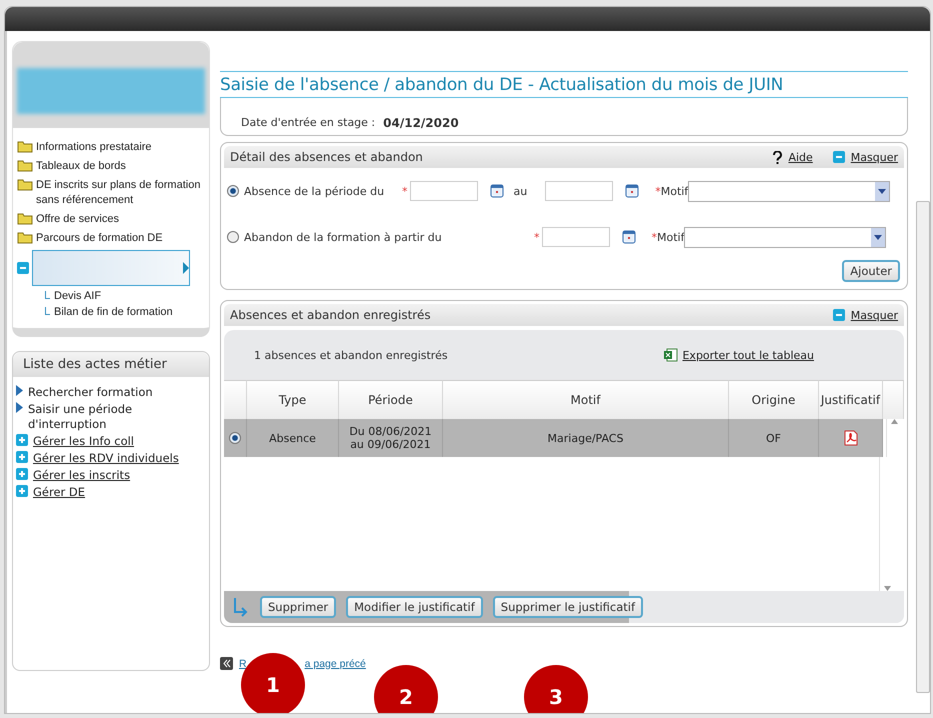 The height and width of the screenshot is (718, 933). I want to click on back-icon, so click(226, 663).